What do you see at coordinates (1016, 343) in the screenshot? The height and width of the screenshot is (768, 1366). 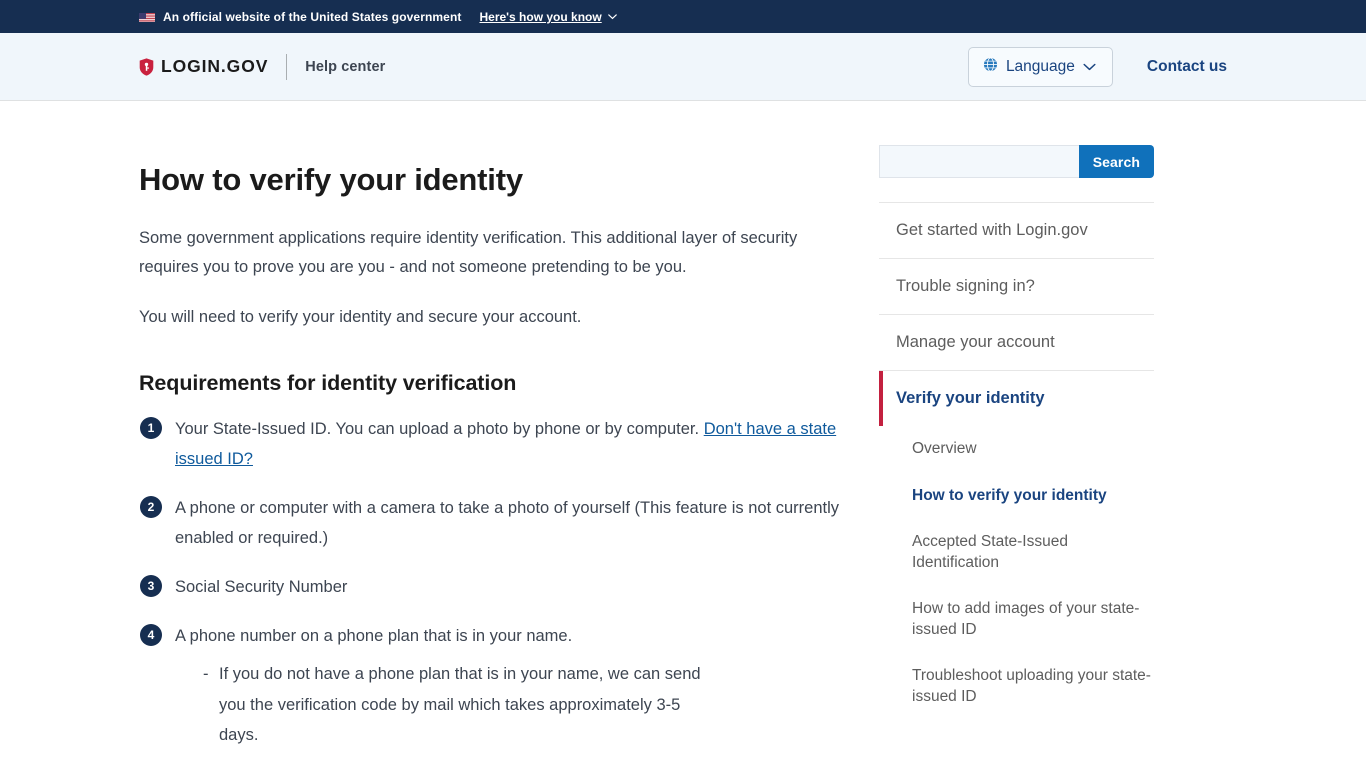 I see `sidebar-nav-item: Manage your account` at bounding box center [1016, 343].